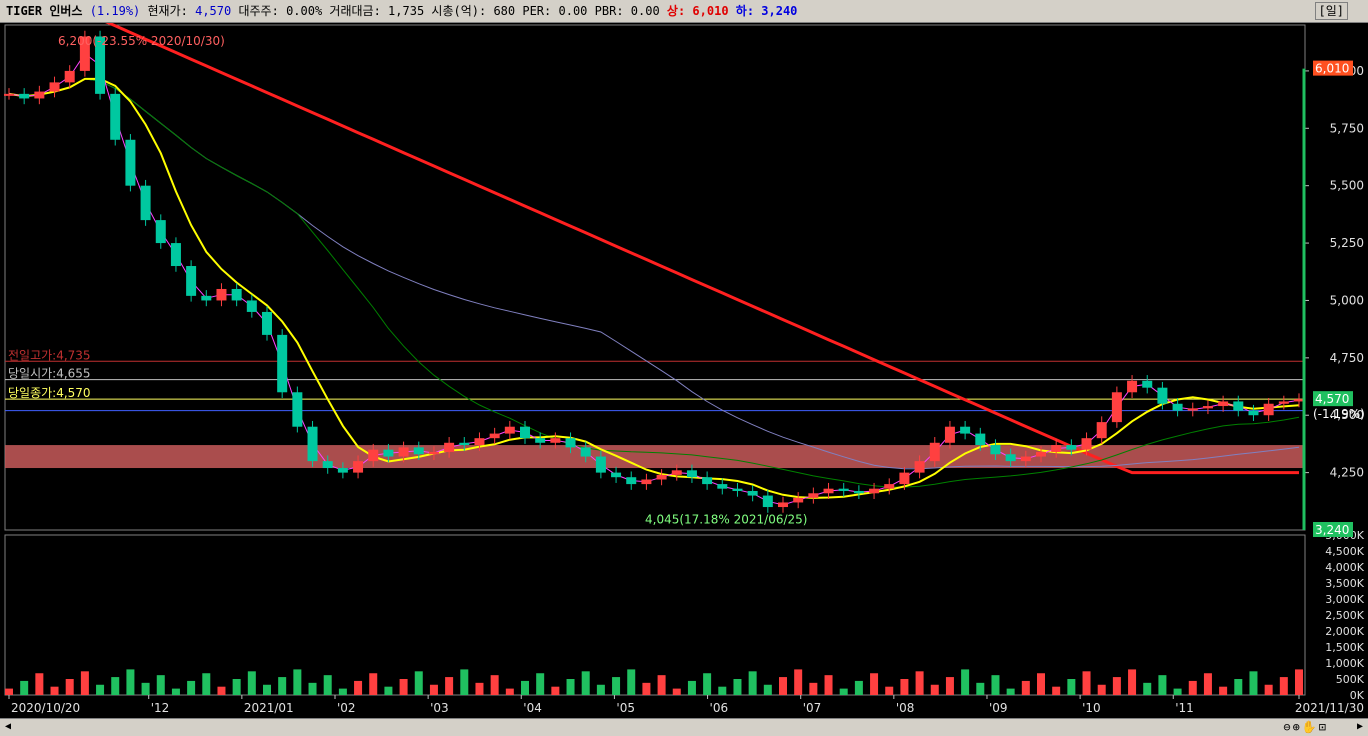 This screenshot has height=736, width=1368. Describe the element at coordinates (160, 708) in the screenshot. I see `date-tick-label: '12` at that location.